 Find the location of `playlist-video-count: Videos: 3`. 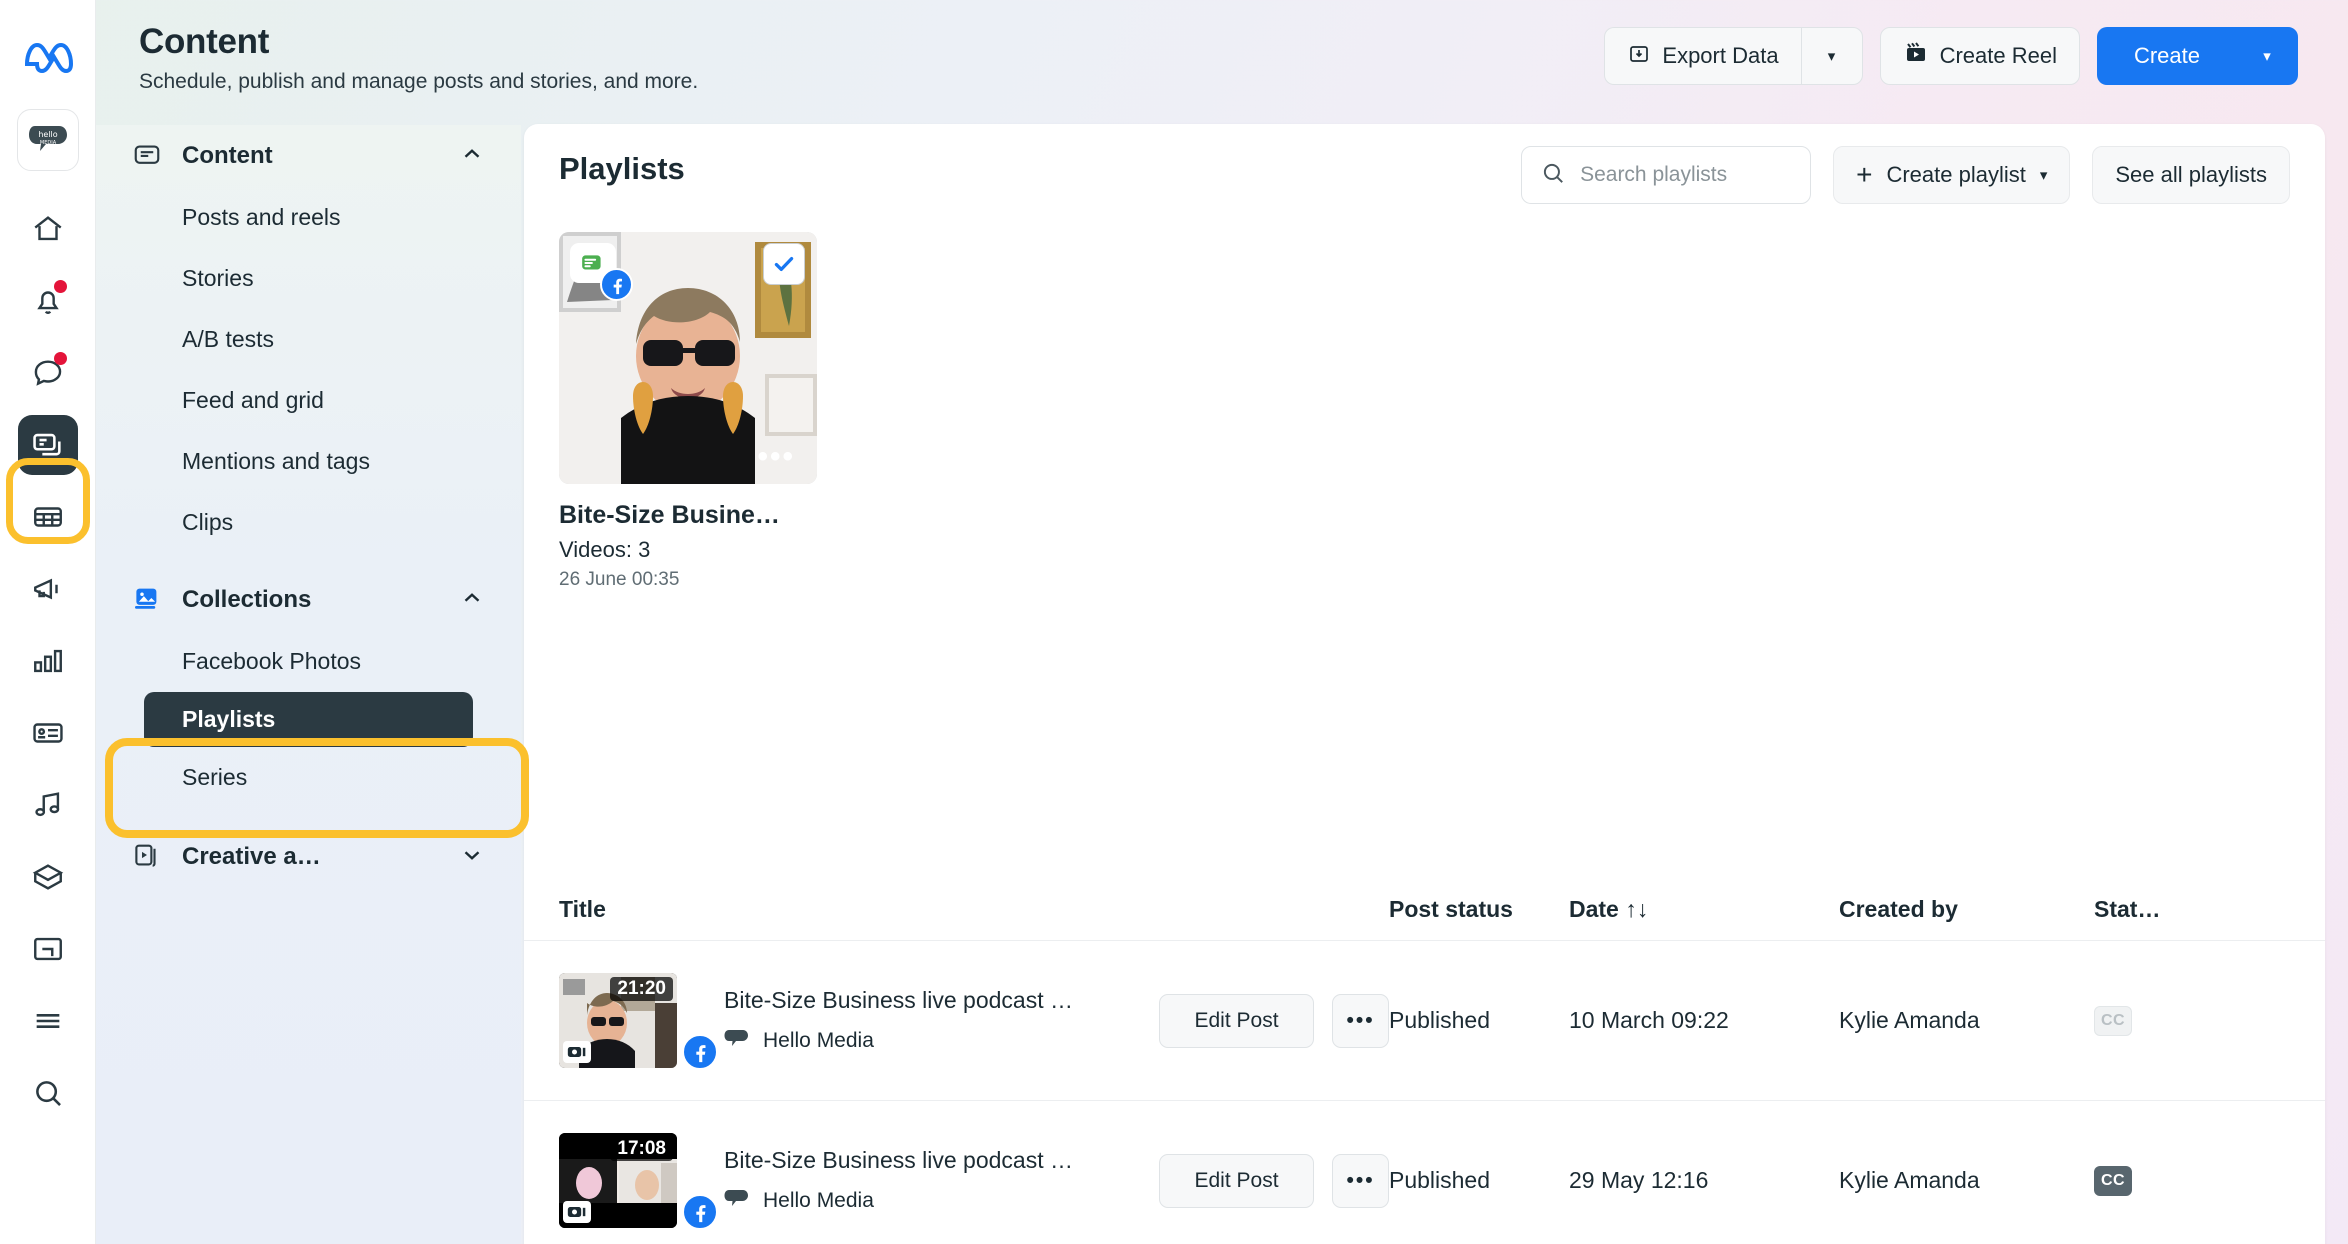

playlist-video-count: Videos: 3 is located at coordinates (605, 549).